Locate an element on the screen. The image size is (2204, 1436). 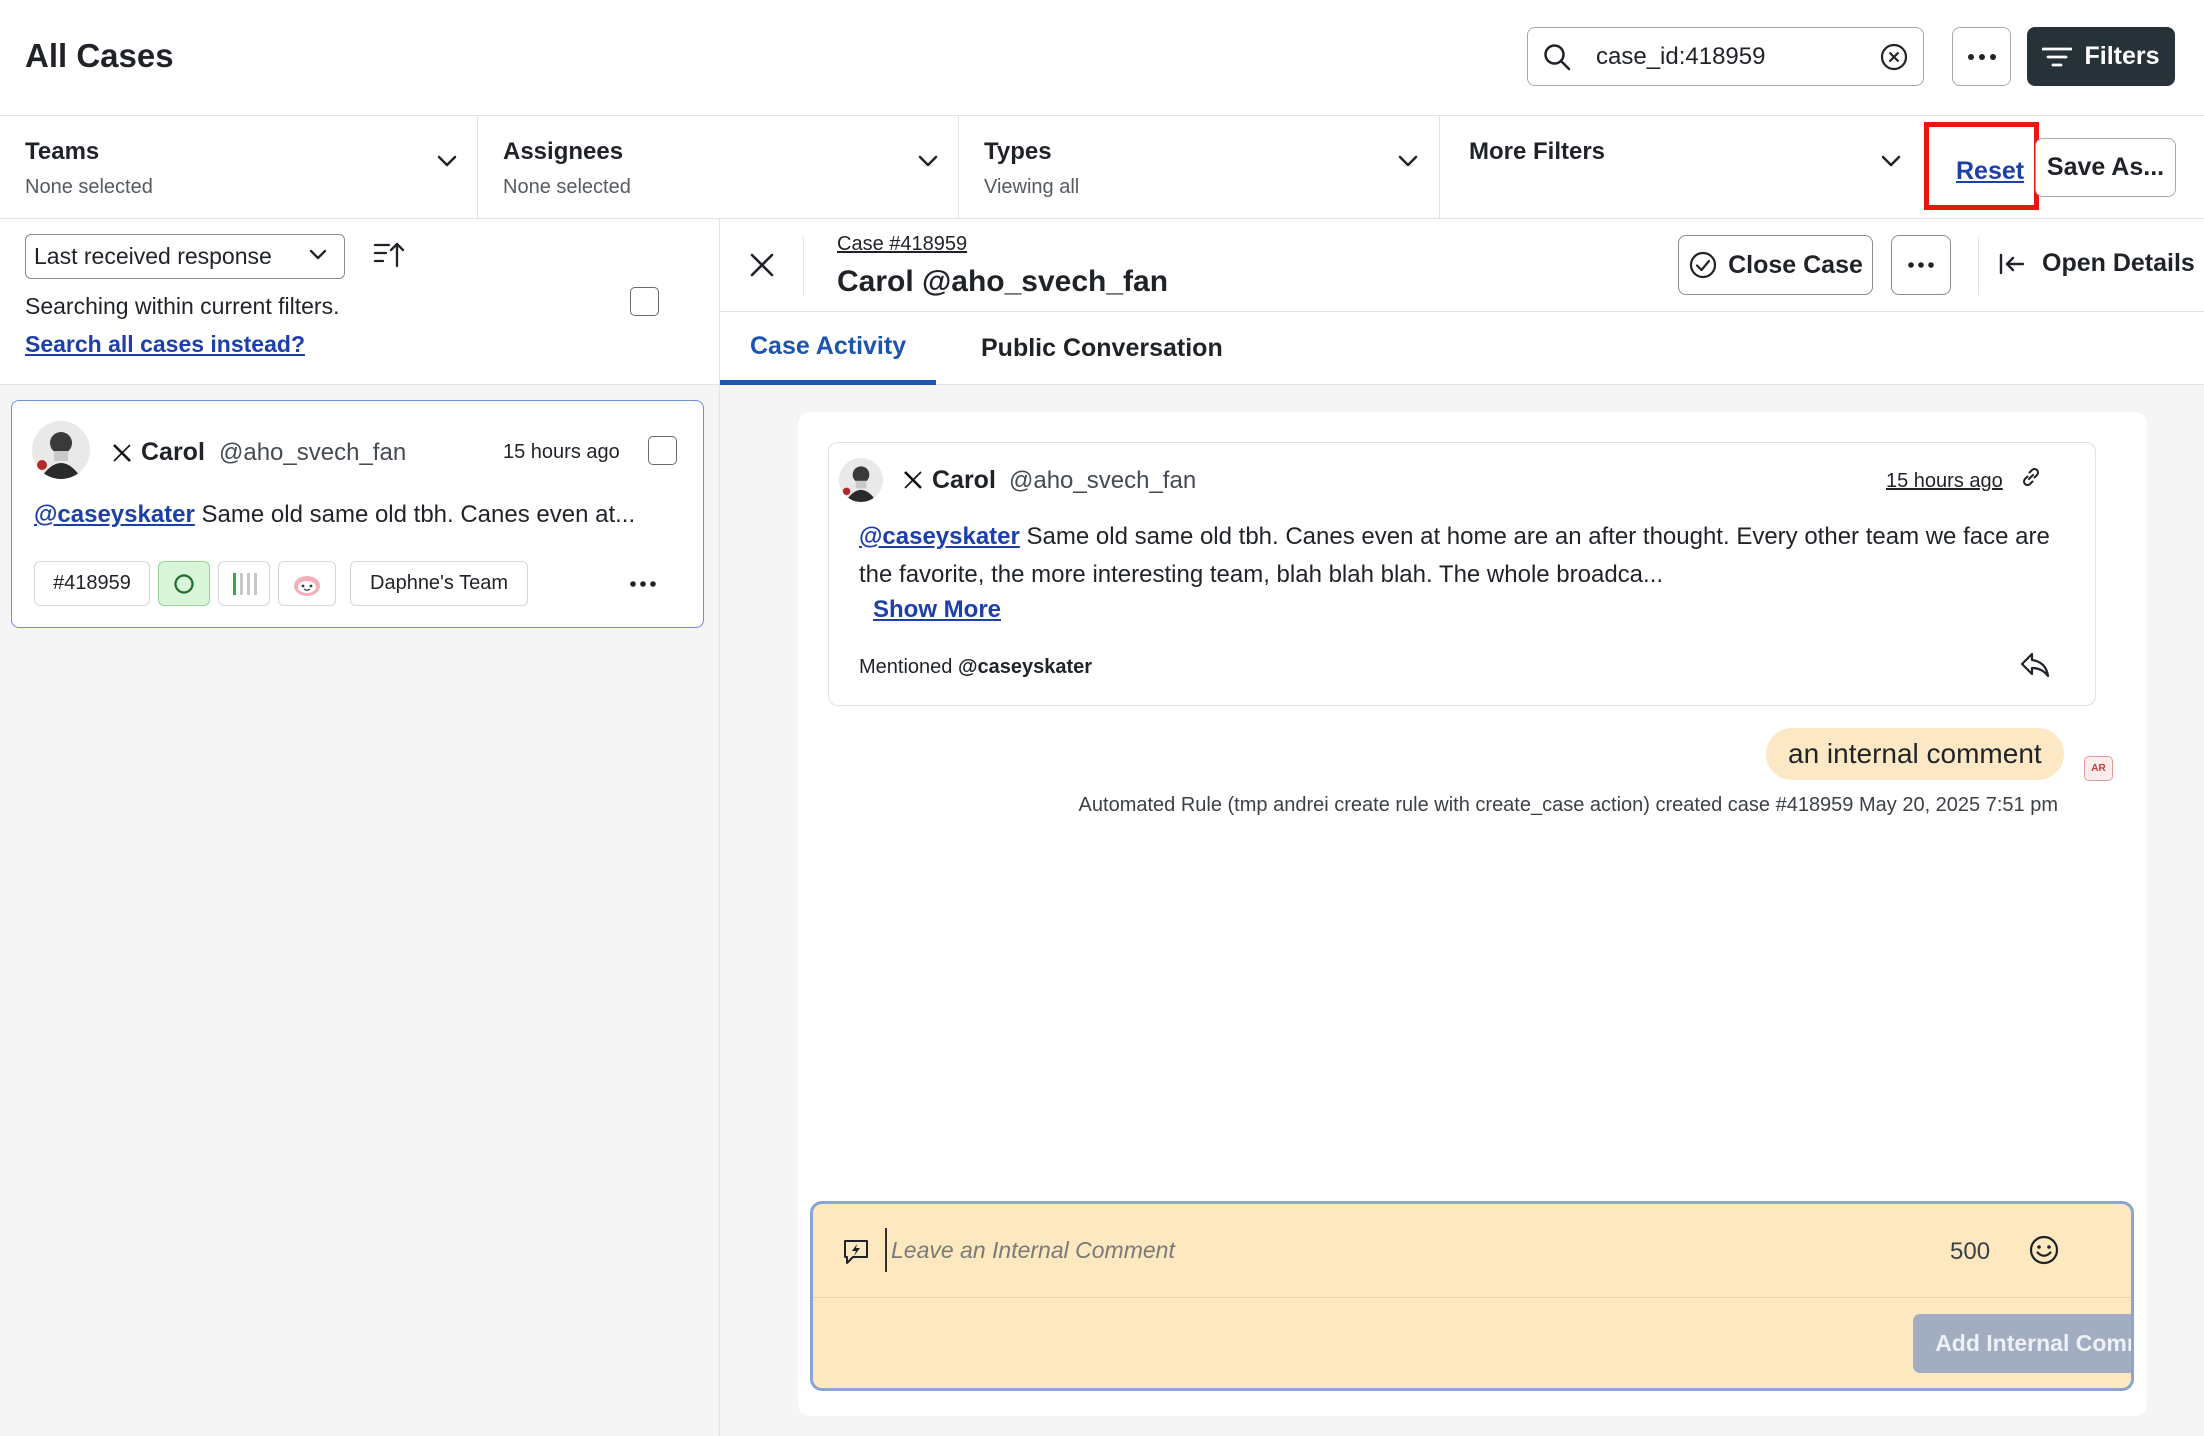
filter-lines-icon is located at coordinates (2057, 57).